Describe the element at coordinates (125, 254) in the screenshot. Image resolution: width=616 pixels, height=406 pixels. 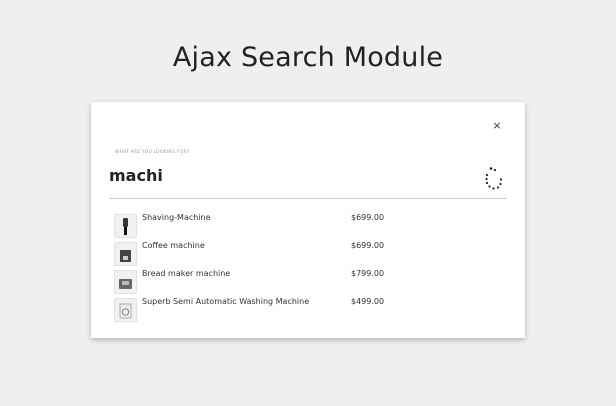
I see `coffee-machine-icon` at that location.